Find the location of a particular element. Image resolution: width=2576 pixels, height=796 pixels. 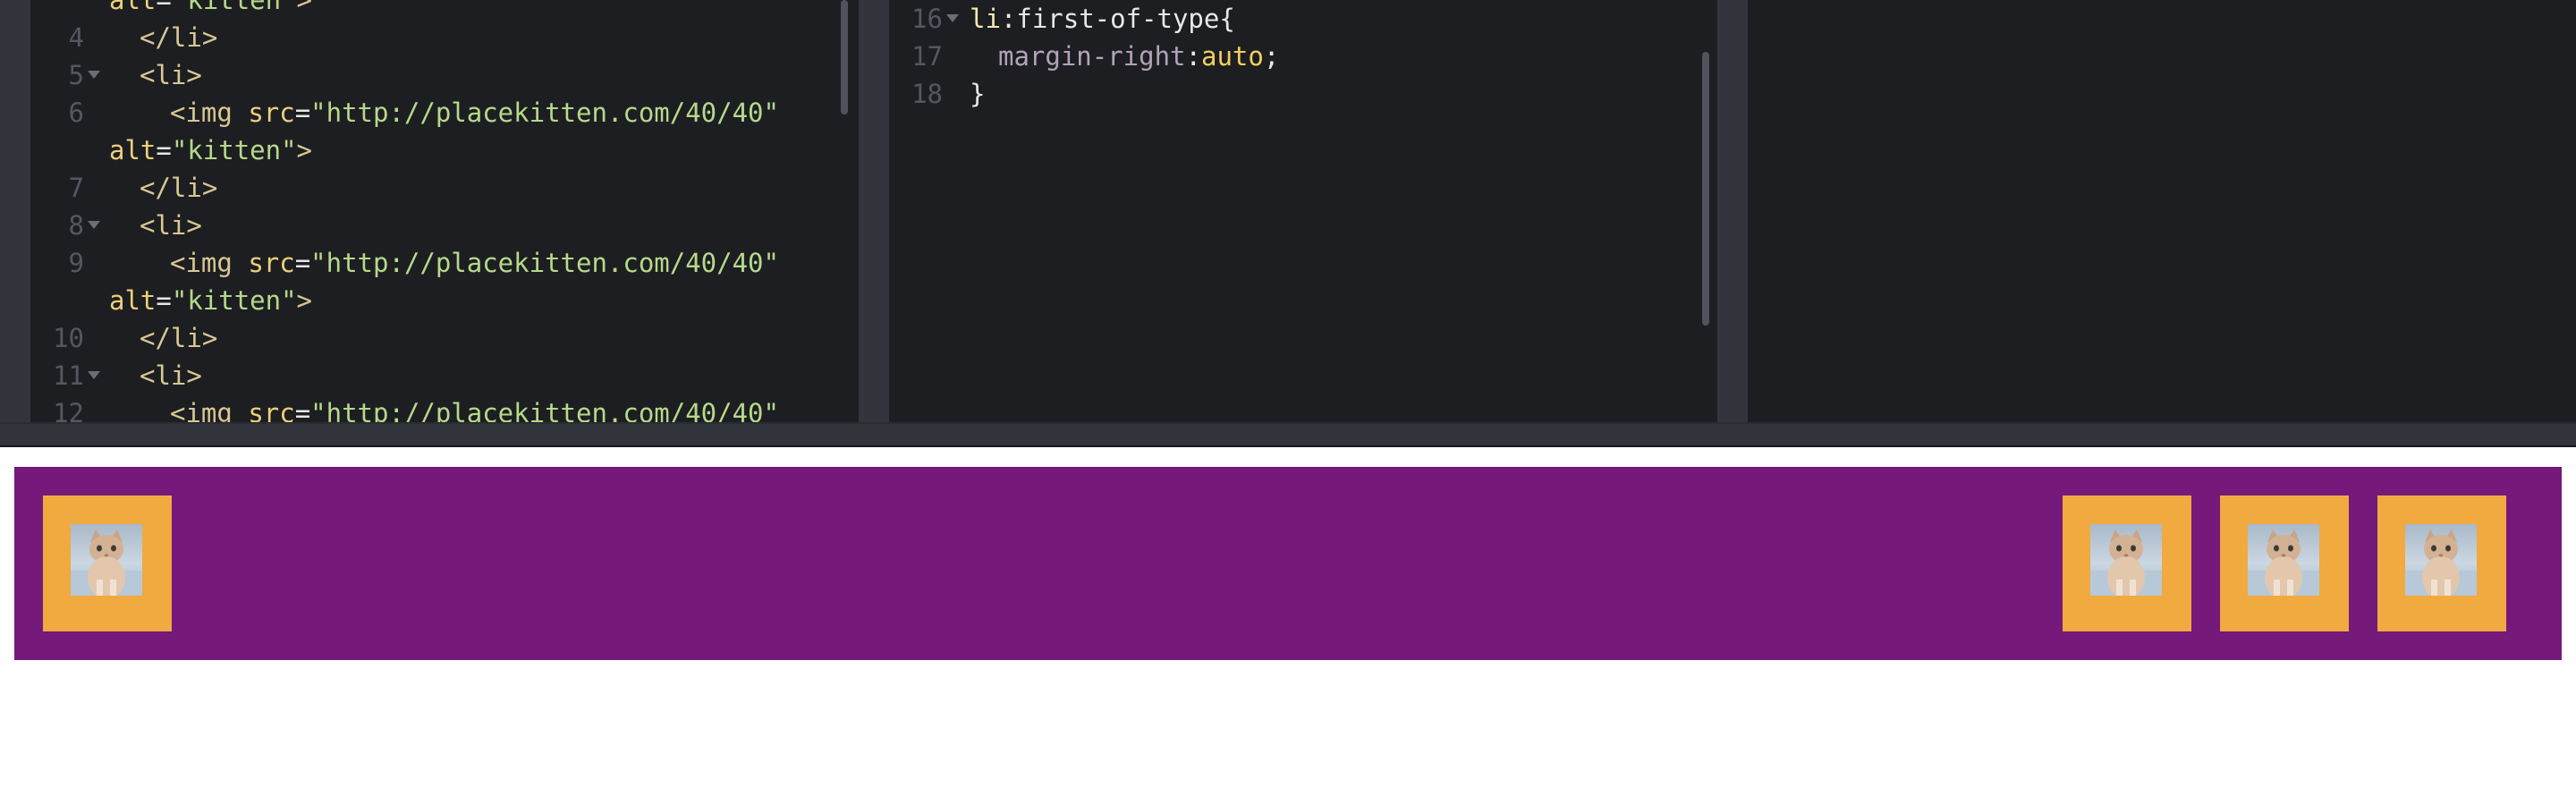

line-number: 8 is located at coordinates (76, 225).